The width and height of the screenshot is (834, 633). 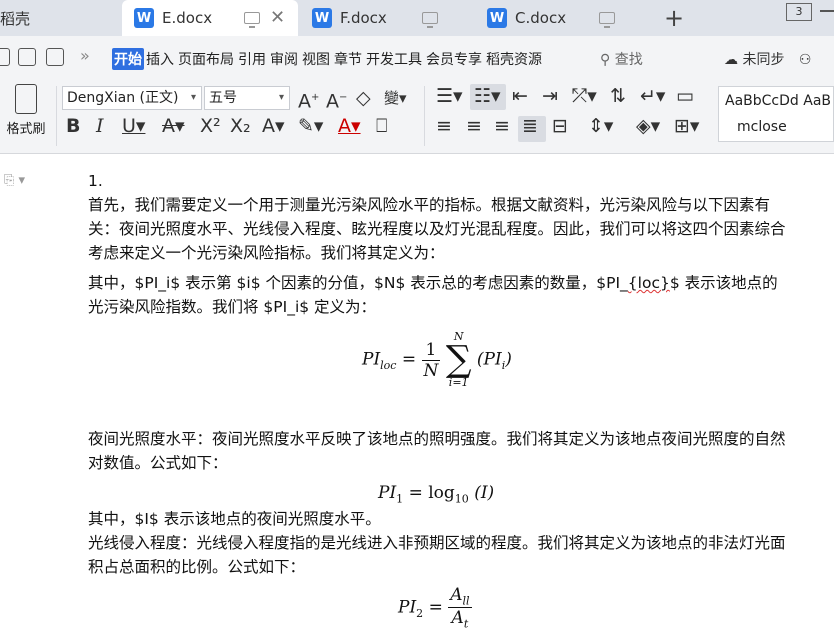 What do you see at coordinates (395, 98) in the screenshot?
I see `phonetic-icon: 變▾` at bounding box center [395, 98].